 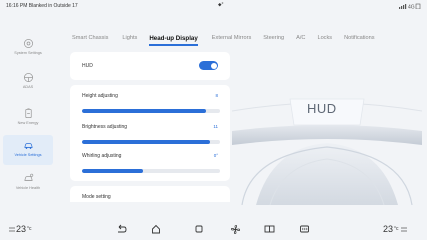 What do you see at coordinates (324, 38) in the screenshot?
I see `tab-locks: Locks` at bounding box center [324, 38].